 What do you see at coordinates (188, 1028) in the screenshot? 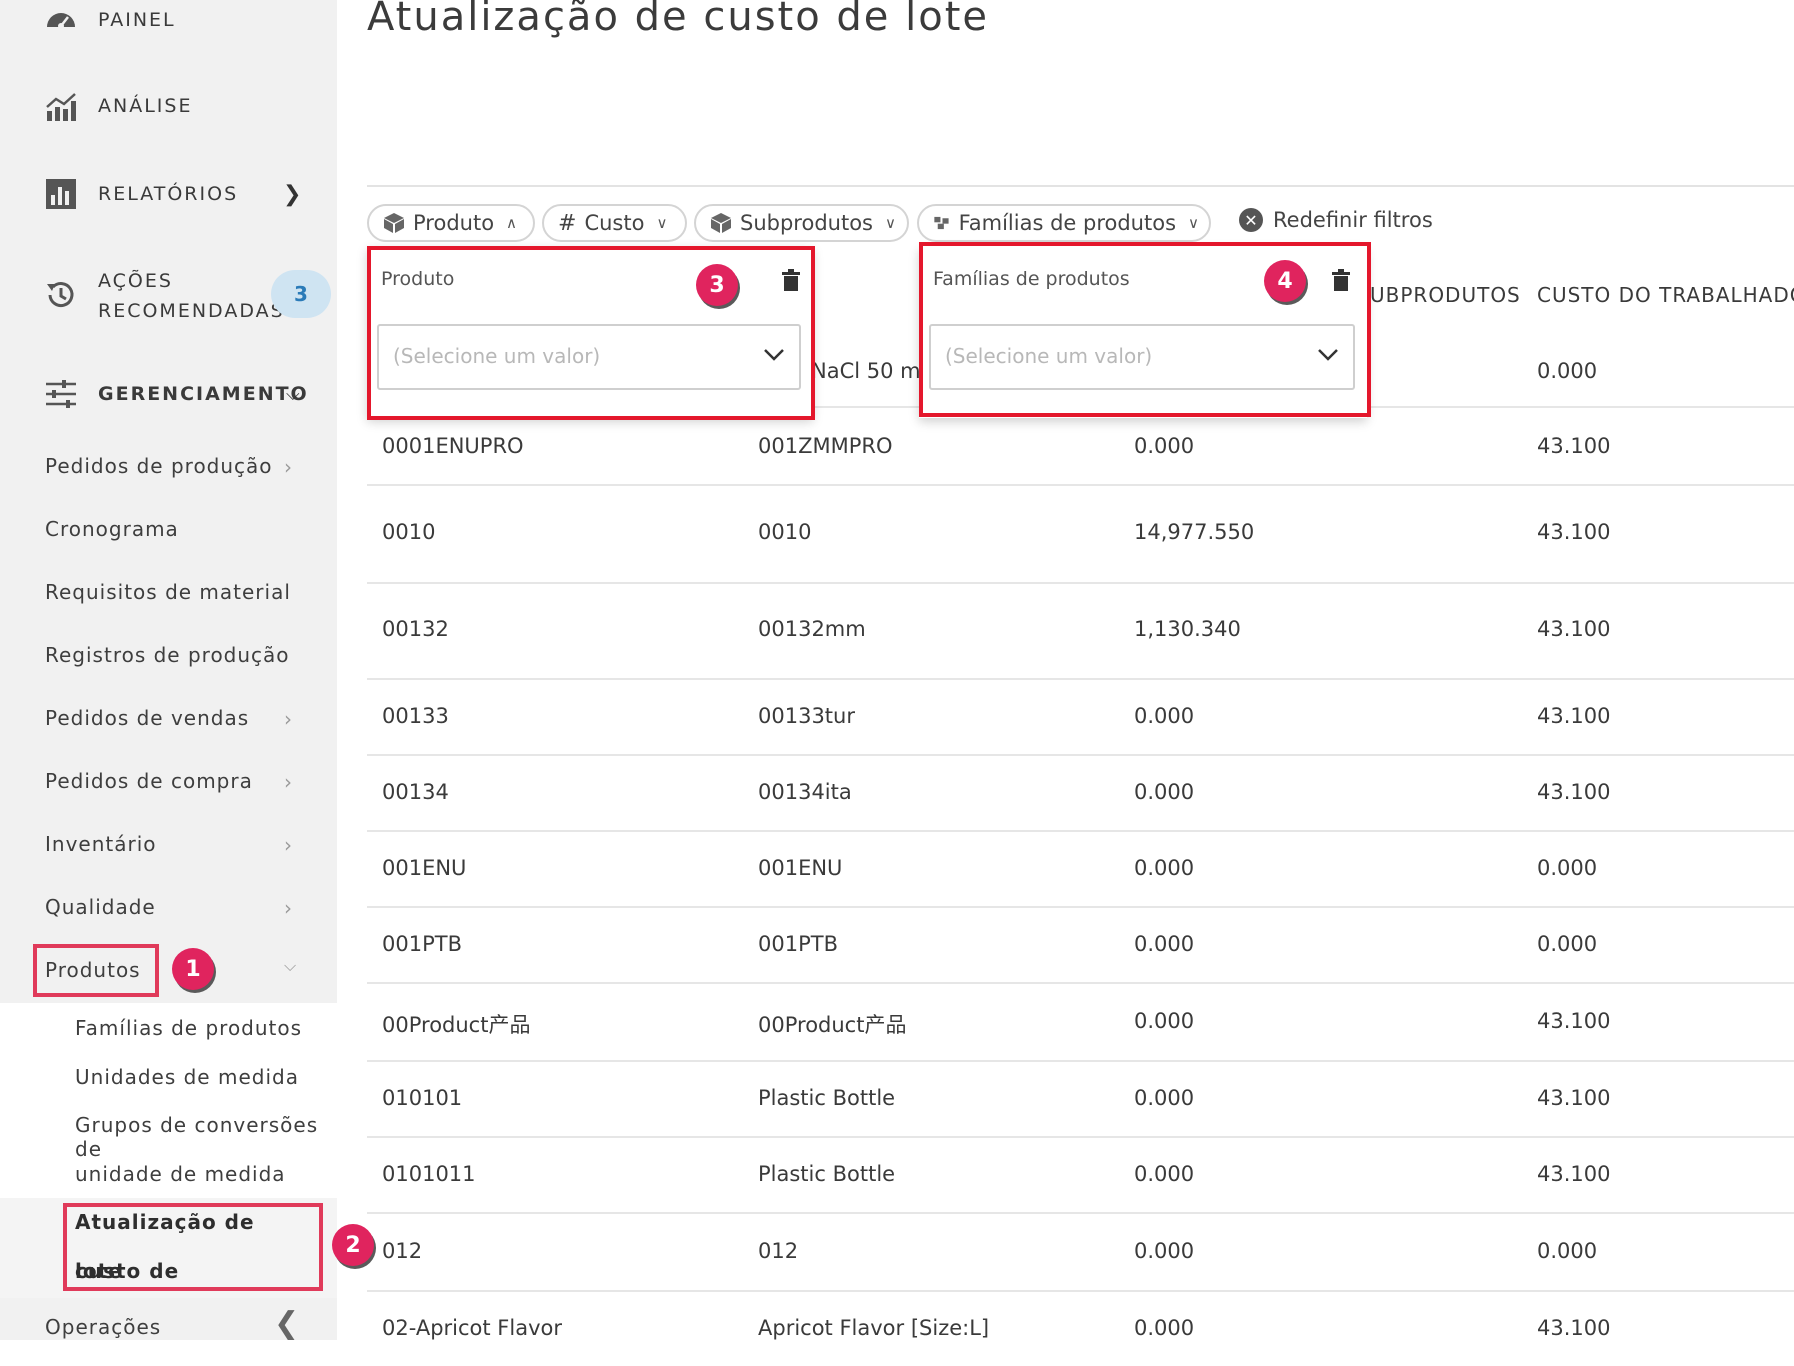
I see `nav-familias-produtos: Famílias de produtos` at bounding box center [188, 1028].